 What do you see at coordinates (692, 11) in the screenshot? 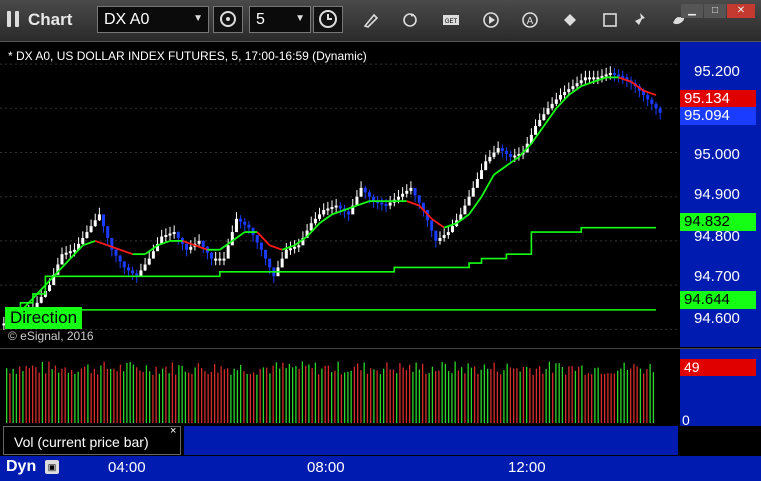
I see `minimize-button: ▁` at bounding box center [692, 11].